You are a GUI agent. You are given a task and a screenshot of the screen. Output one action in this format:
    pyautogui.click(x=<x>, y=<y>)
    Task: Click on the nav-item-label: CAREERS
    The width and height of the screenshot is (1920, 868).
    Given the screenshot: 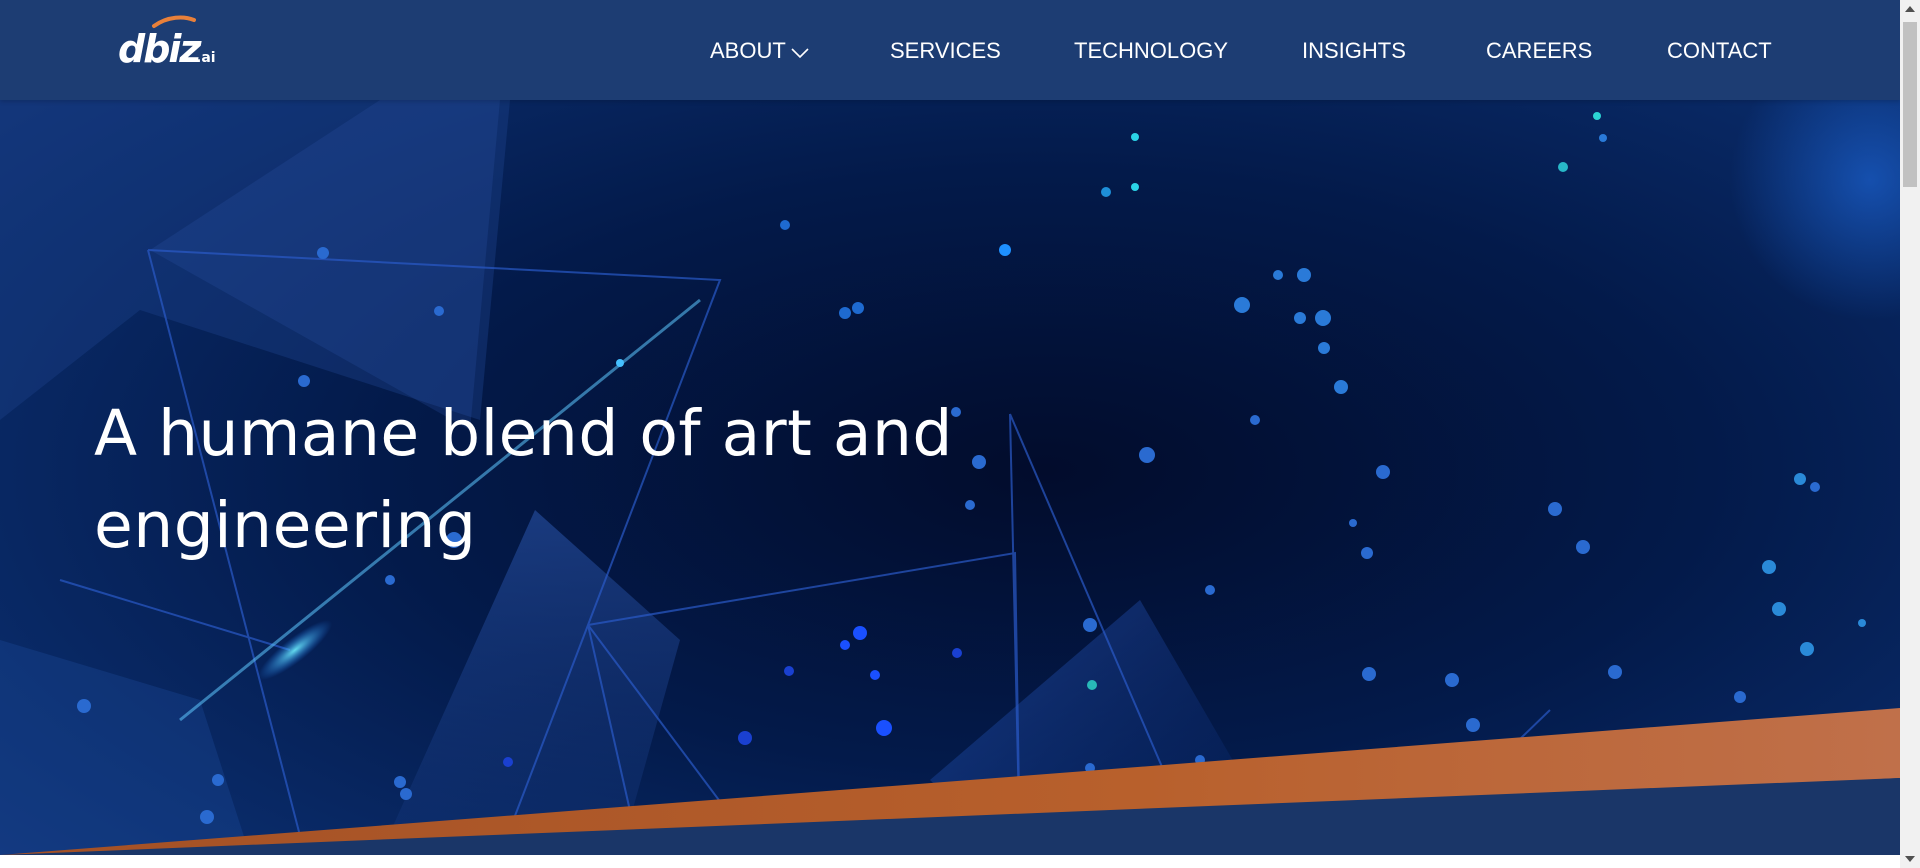 What is the action you would take?
    pyautogui.click(x=1539, y=50)
    